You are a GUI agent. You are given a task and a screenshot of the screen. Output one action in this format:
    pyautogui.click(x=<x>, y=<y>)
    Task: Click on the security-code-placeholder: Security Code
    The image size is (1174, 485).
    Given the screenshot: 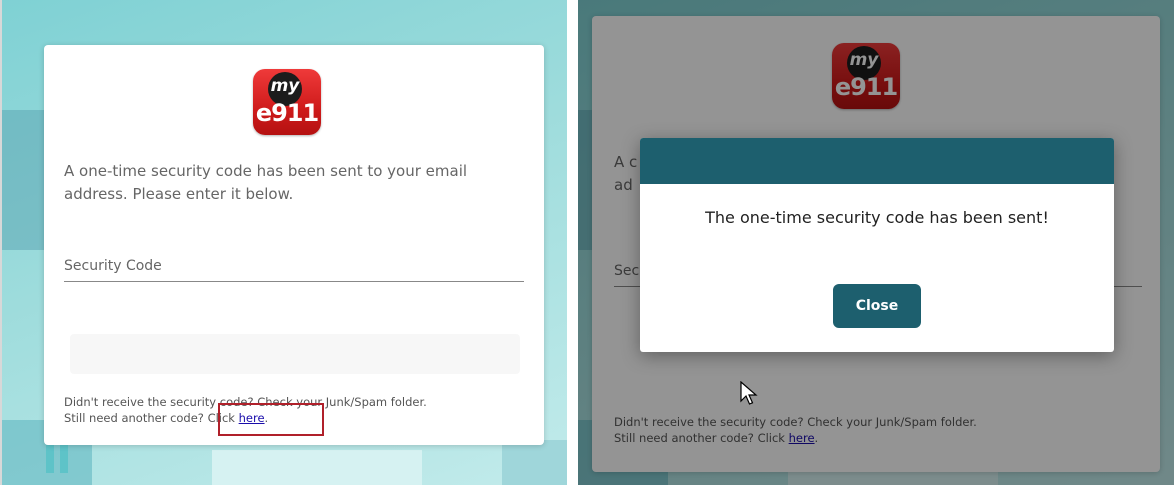 What is the action you would take?
    pyautogui.click(x=113, y=266)
    